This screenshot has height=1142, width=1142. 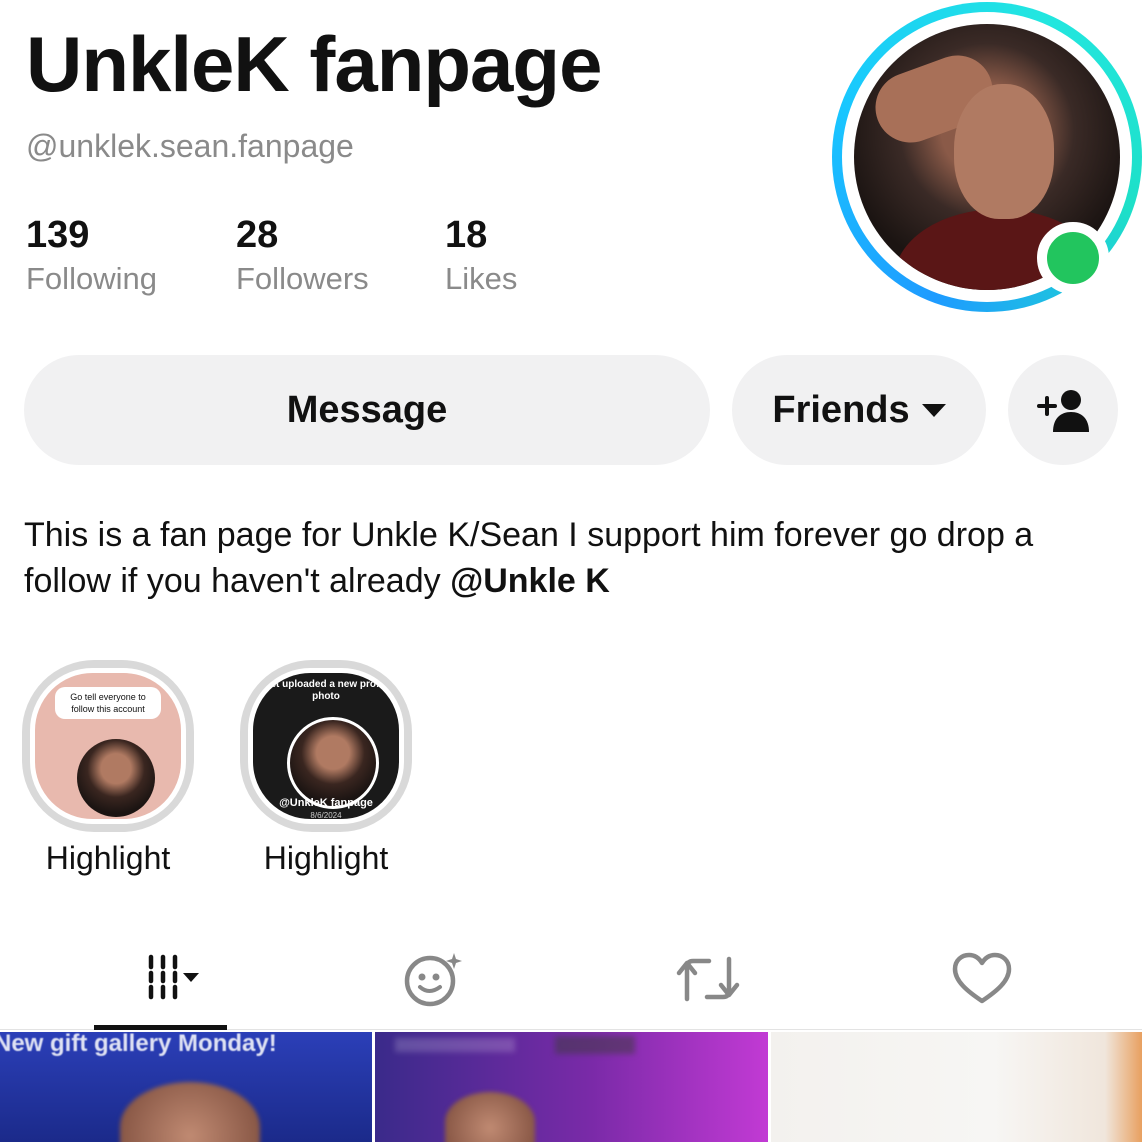 I want to click on stat-followers: 28 Followers, so click(x=302, y=255).